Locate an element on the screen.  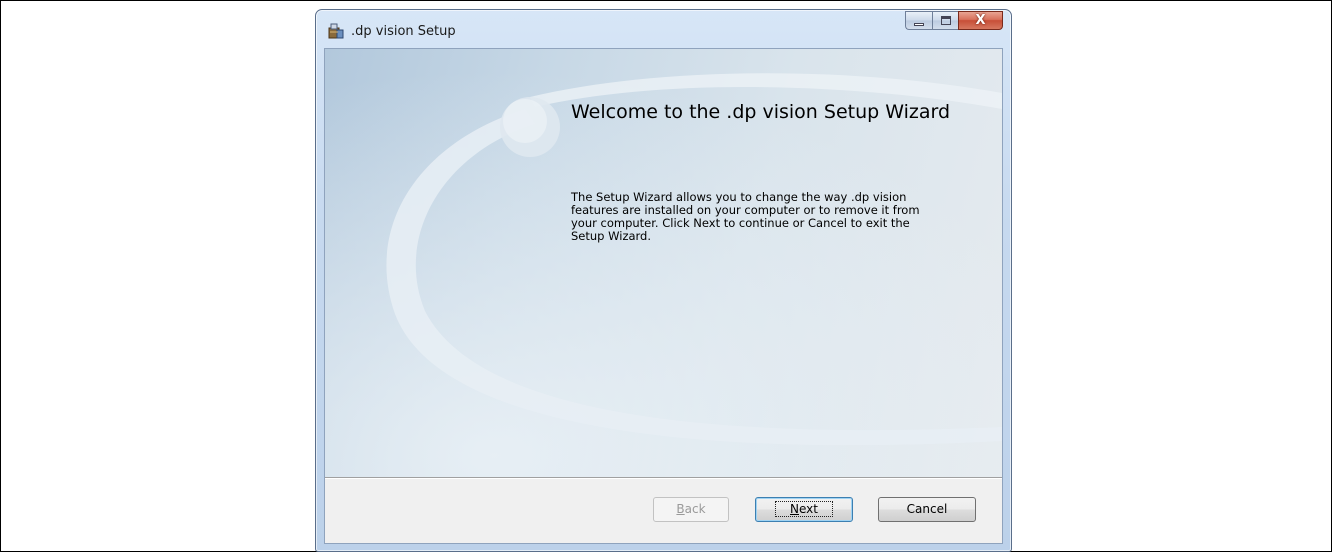
maximize-icon is located at coordinates (946, 20).